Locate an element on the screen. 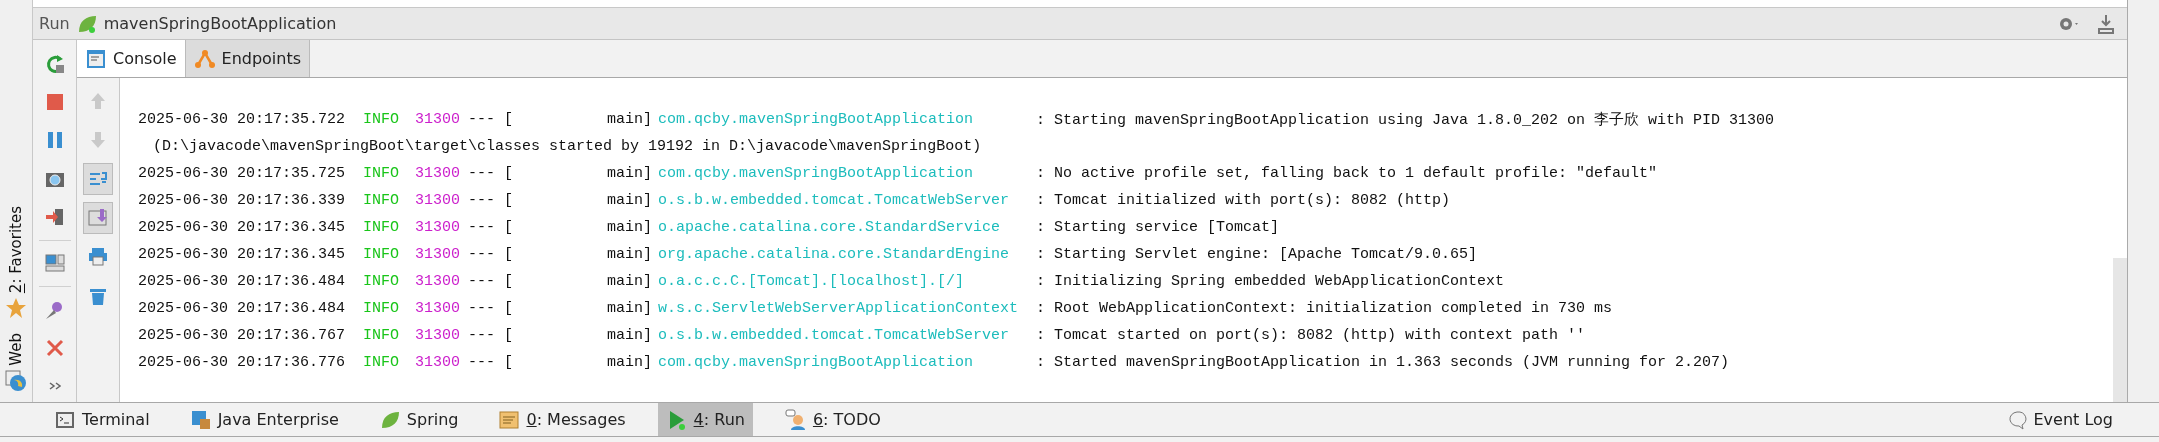 This screenshot has height=442, width=2159. log-timestamp: 2025-06-30 20:17:36.767 is located at coordinates (242, 335).